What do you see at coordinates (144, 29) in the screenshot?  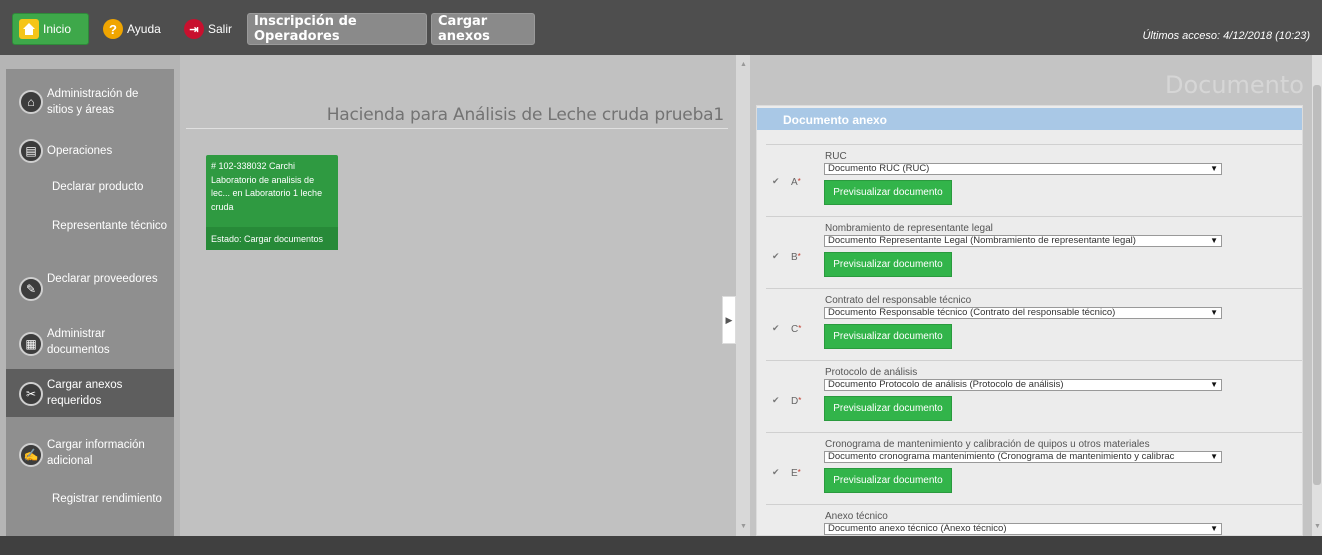 I see `ayuda-label: Ayuda` at bounding box center [144, 29].